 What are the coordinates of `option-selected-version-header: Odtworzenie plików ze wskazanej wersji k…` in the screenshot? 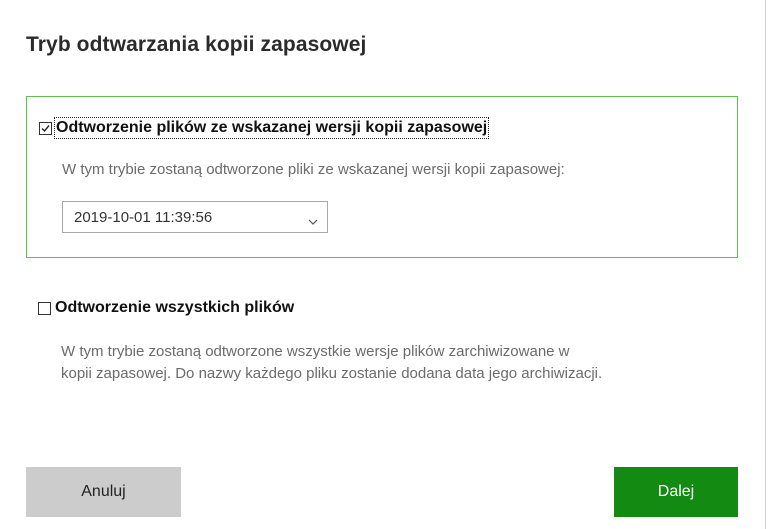 It's located at (264, 128).